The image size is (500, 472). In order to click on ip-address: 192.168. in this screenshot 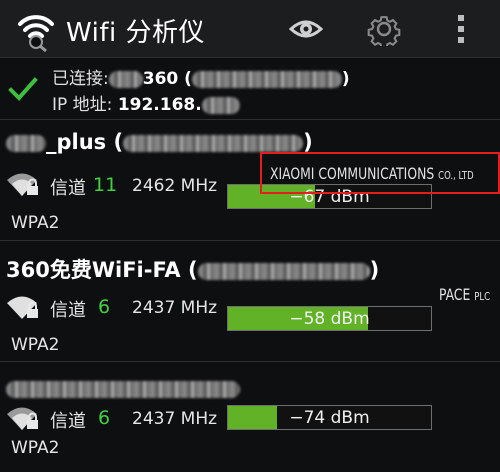, I will do `click(159, 105)`.